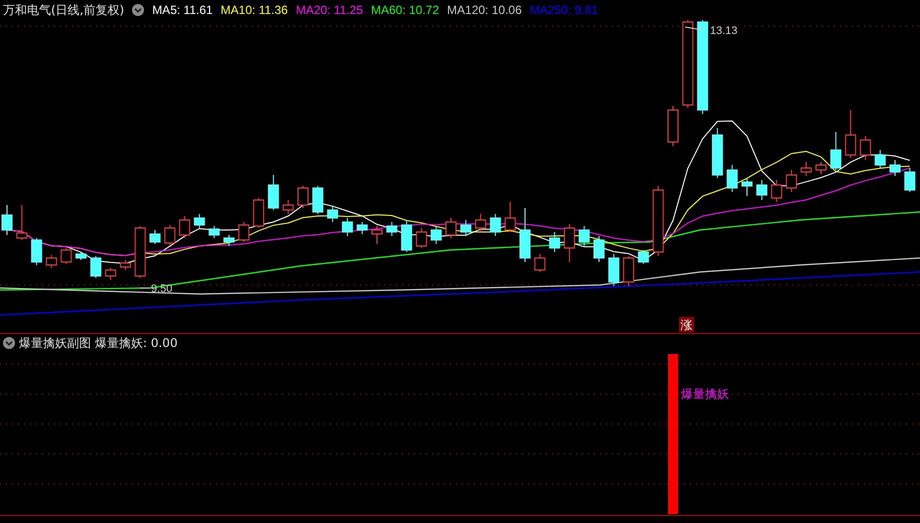  Describe the element at coordinates (182, 10) in the screenshot. I see `indicator-reading: MA5: 11.61` at that location.